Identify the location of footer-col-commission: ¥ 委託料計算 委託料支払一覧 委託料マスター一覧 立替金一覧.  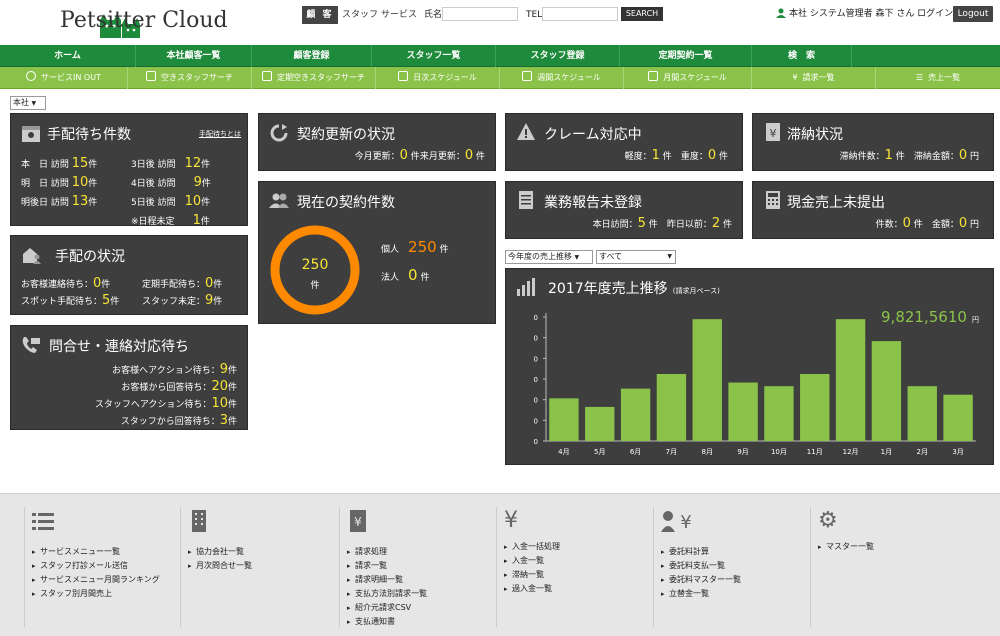
(731, 555).